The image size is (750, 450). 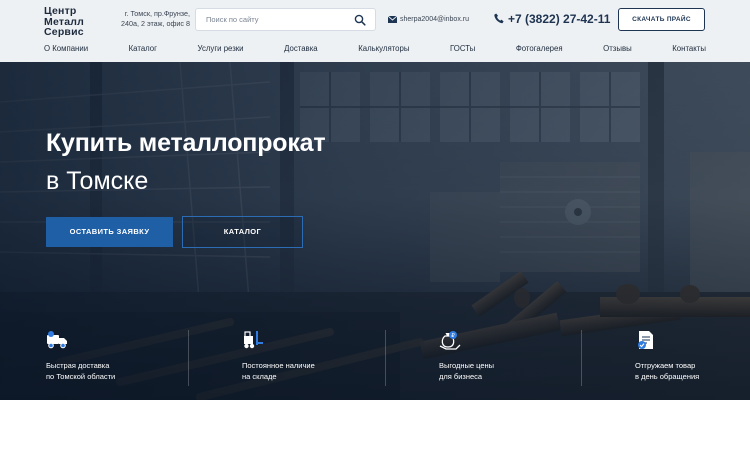 I want to click on nav-item-catalog: Каталог, so click(x=143, y=49).